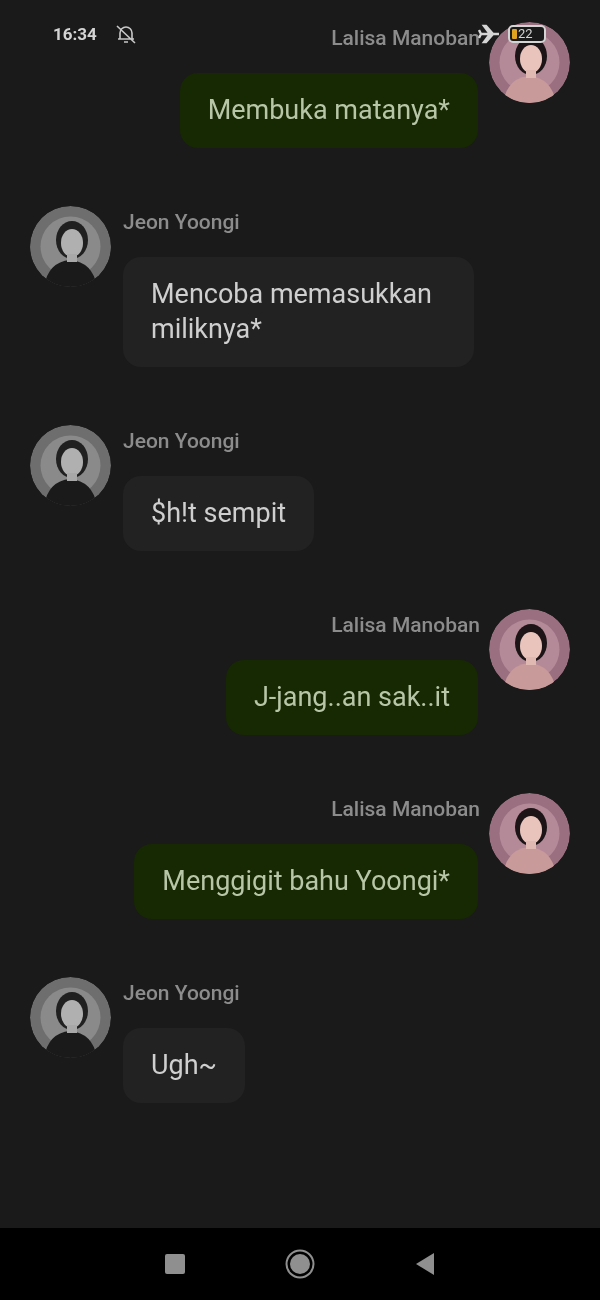  What do you see at coordinates (328, 110) in the screenshot?
I see `message-bubble: Membuka matanya*` at bounding box center [328, 110].